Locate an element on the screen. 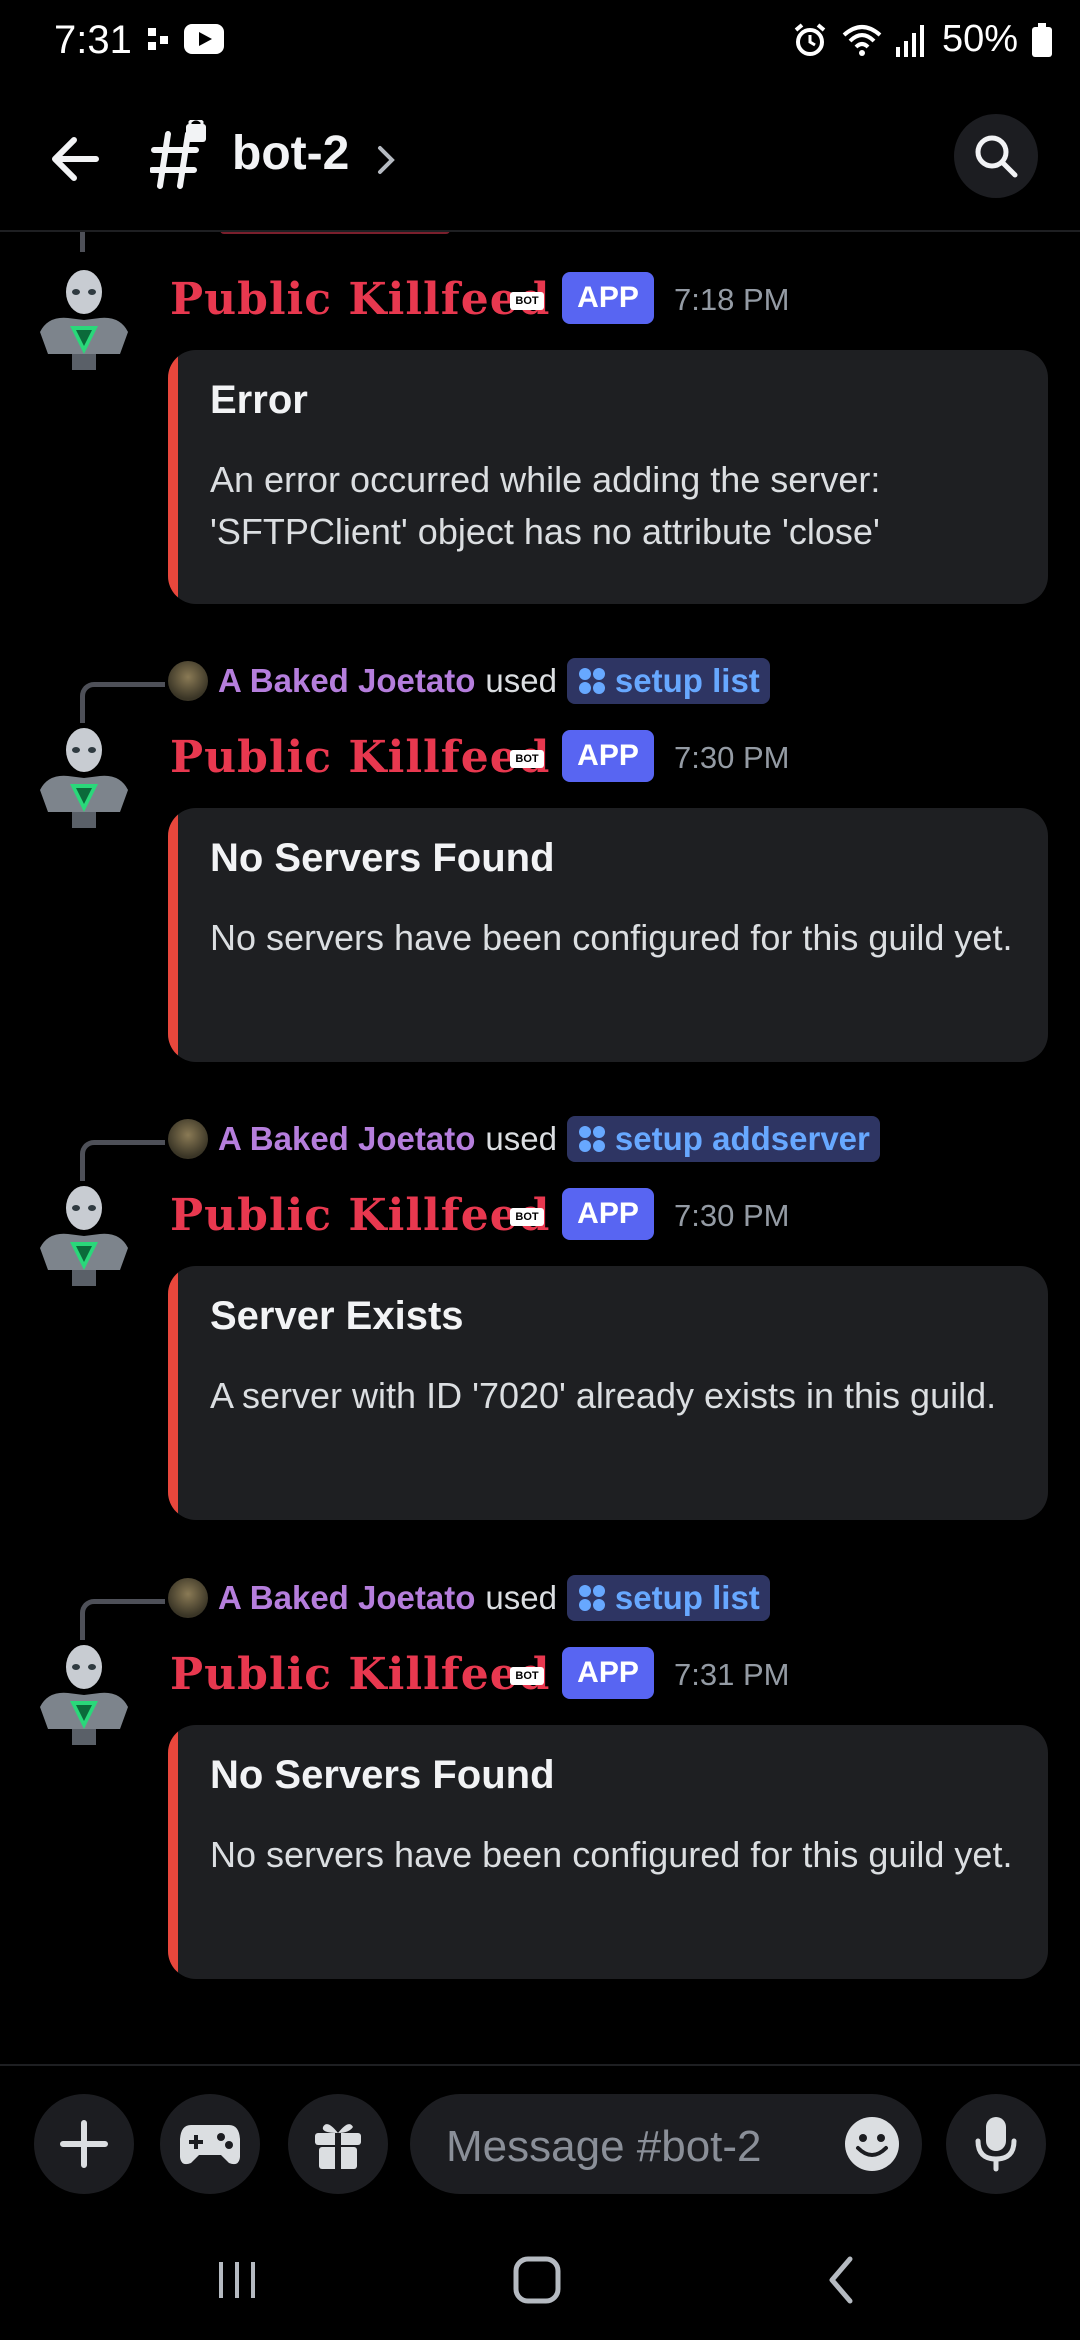  add-attachment-button is located at coordinates (84, 2144).